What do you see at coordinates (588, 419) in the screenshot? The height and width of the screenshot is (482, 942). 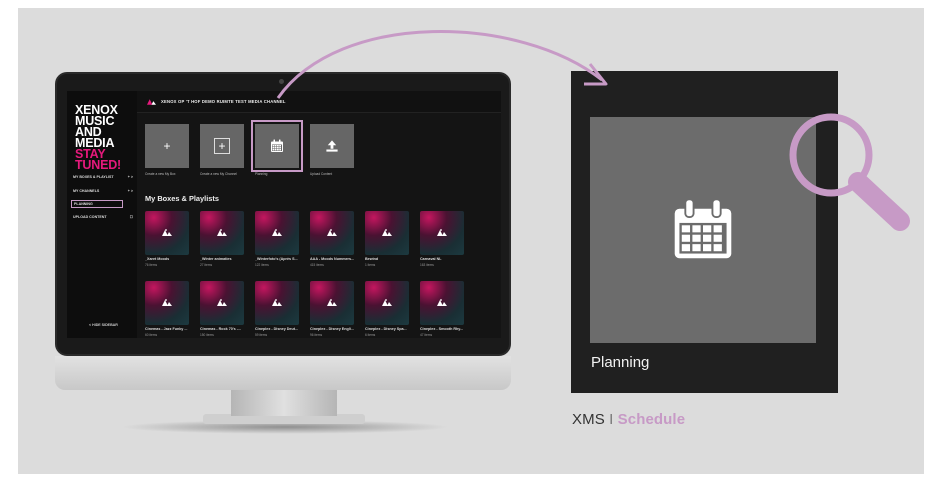 I see `caption-prefix: XMS` at bounding box center [588, 419].